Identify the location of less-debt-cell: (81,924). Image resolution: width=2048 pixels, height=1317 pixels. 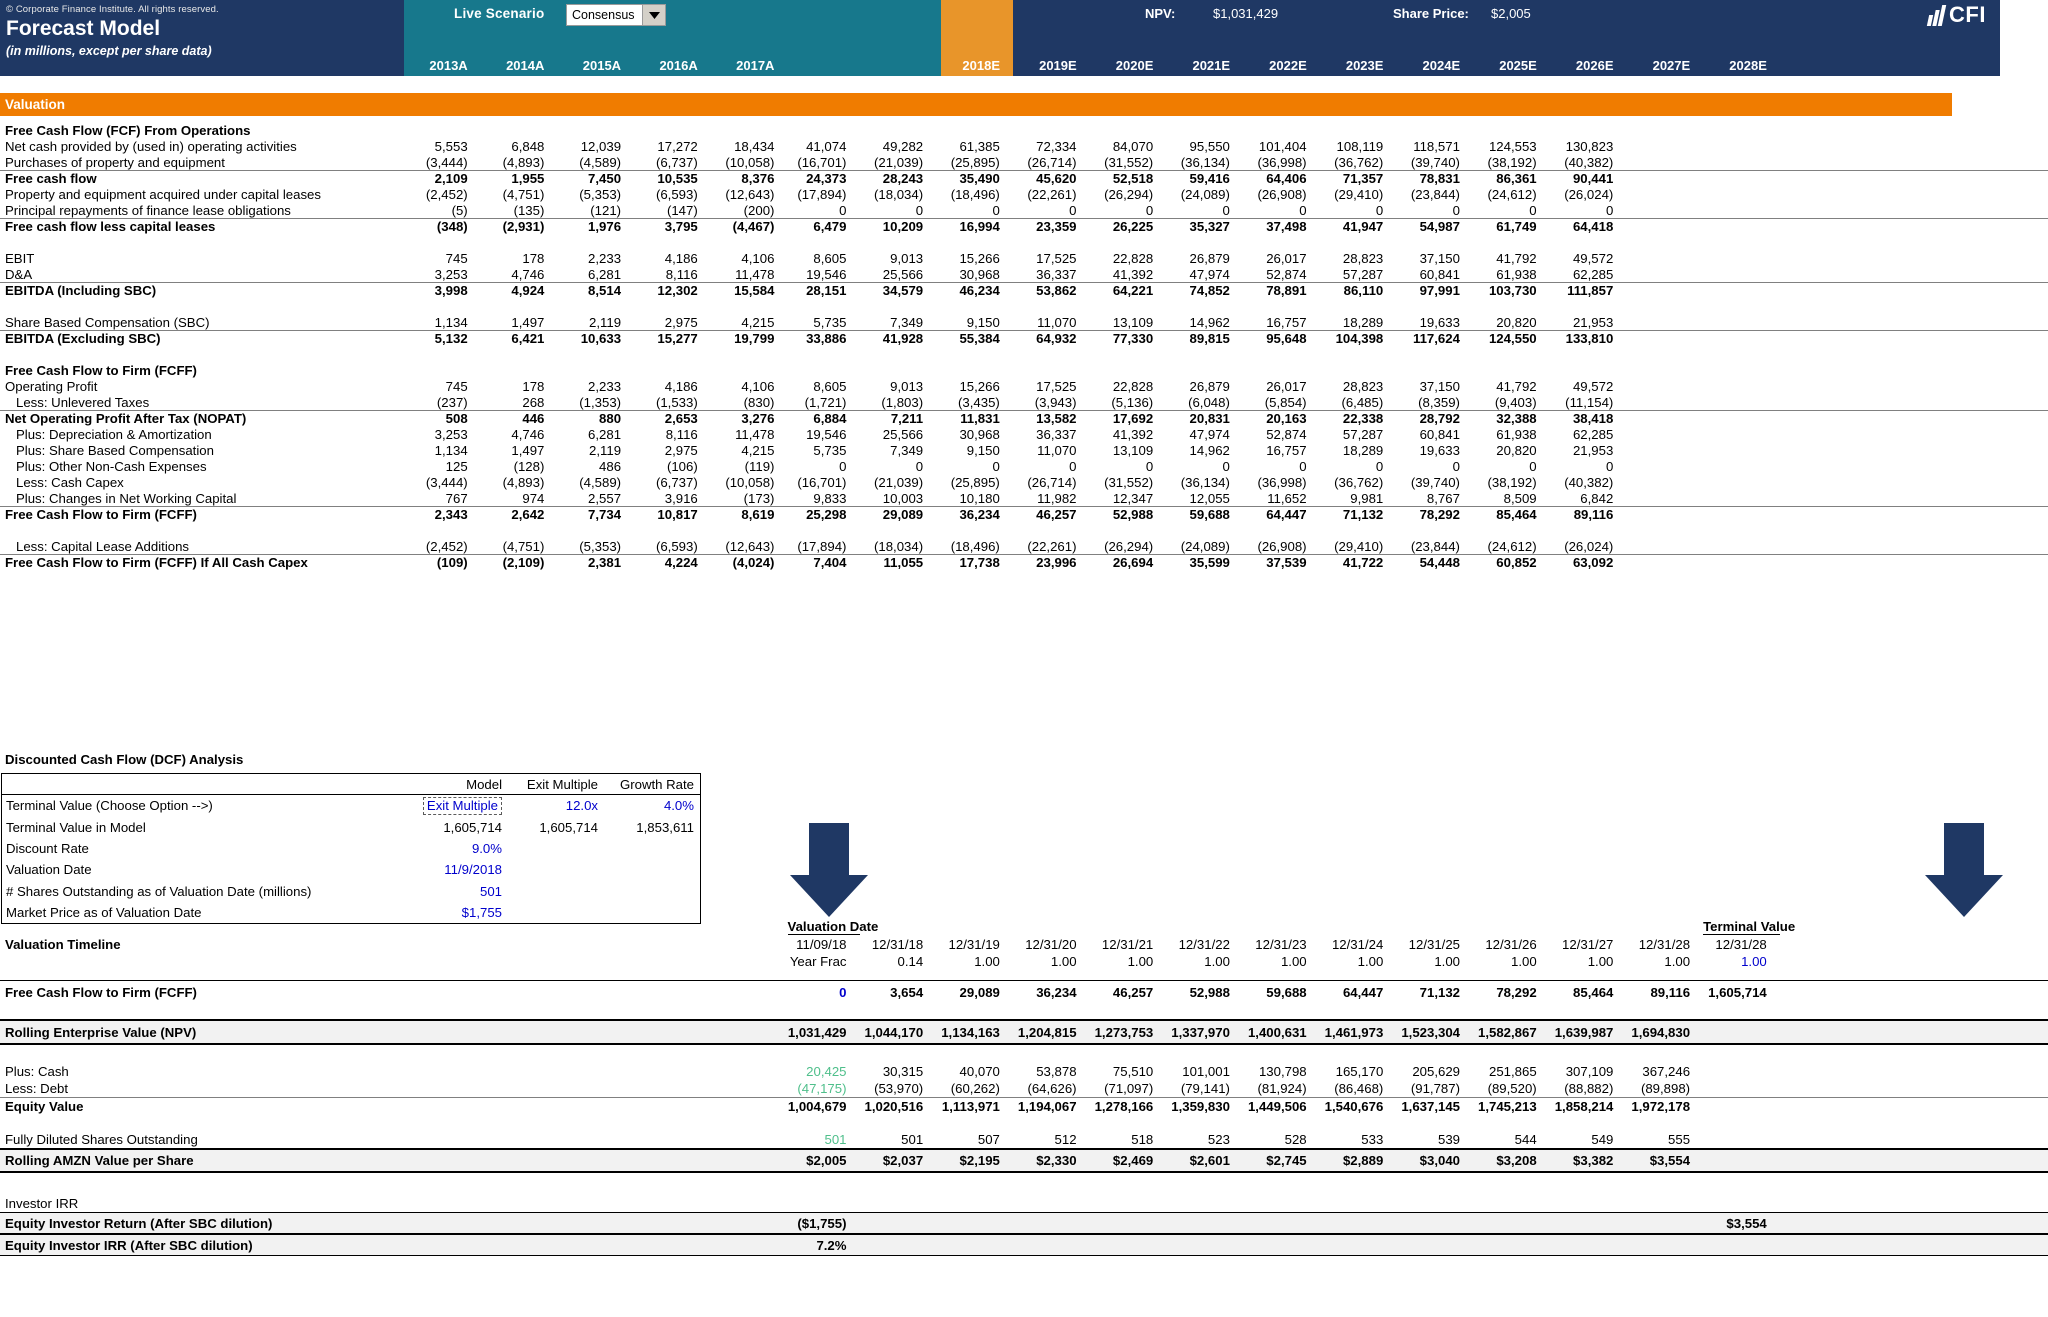
(1281, 1088).